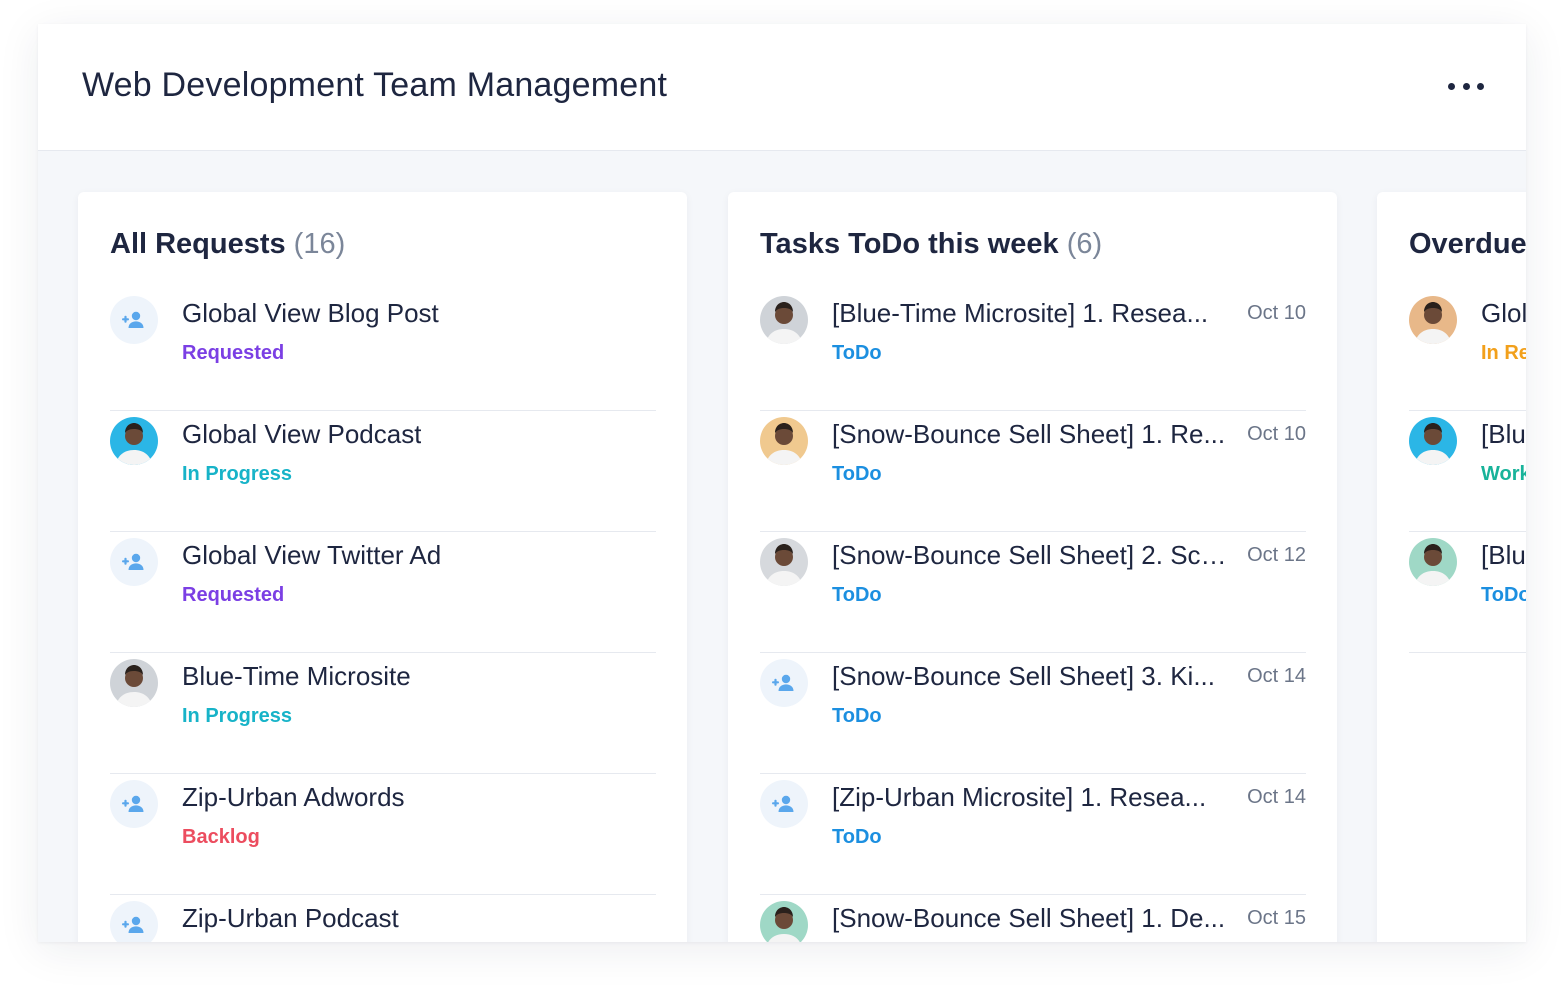  What do you see at coordinates (383, 834) in the screenshot?
I see `list-item: Zip-Urban Adwords Backlog` at bounding box center [383, 834].